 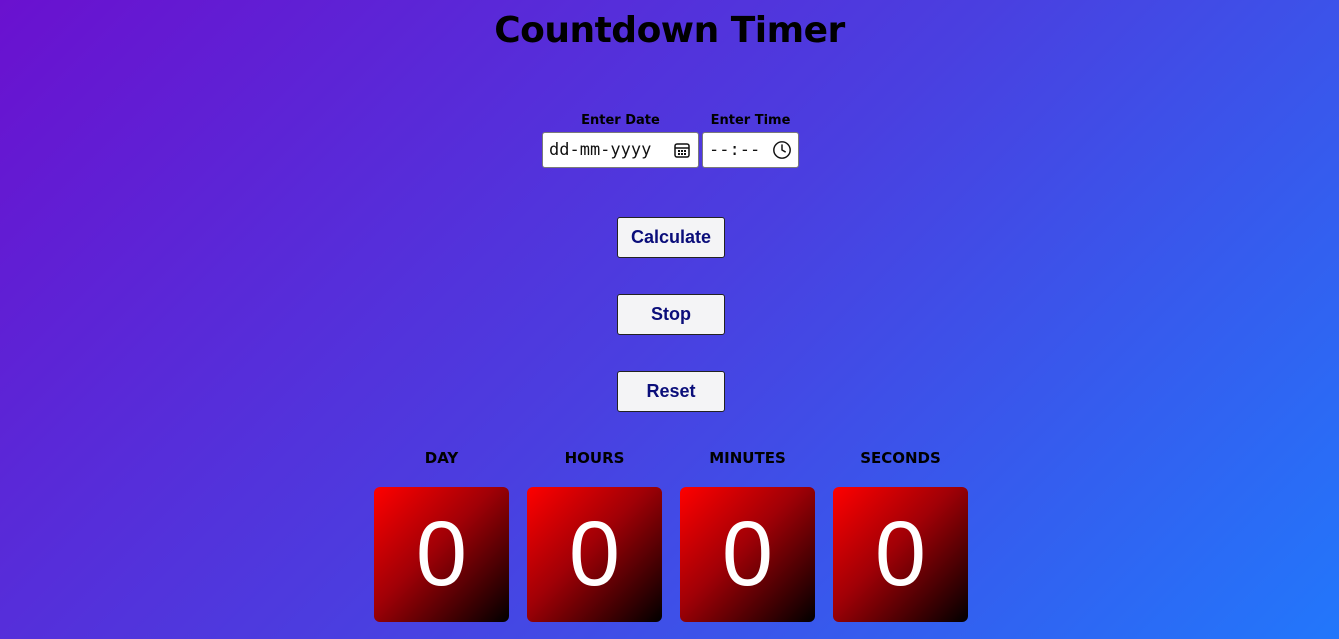 I want to click on minutes-value: 0, so click(x=747, y=554).